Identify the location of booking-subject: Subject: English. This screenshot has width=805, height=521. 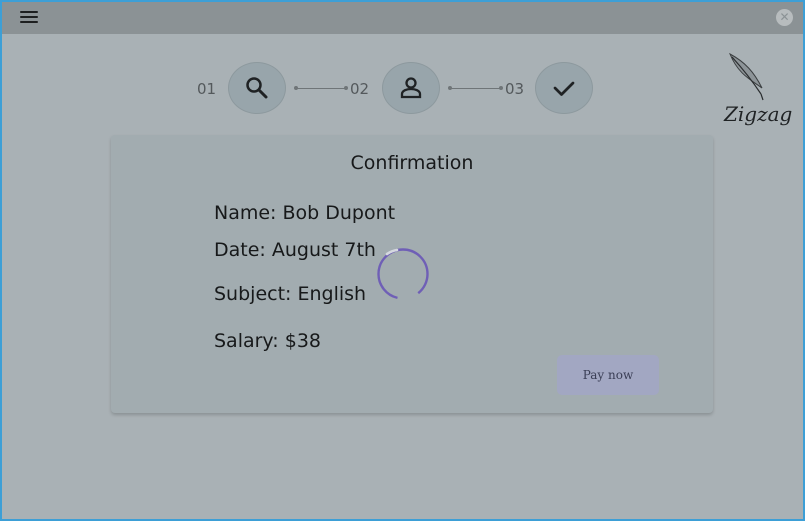
(290, 294).